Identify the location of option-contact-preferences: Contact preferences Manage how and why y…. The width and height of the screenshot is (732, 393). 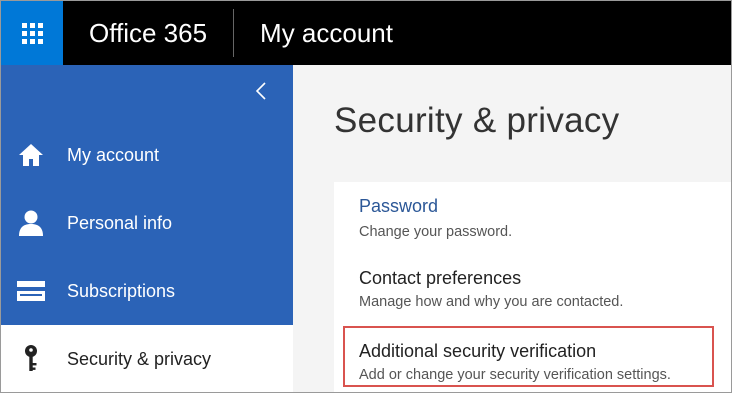
(532, 287).